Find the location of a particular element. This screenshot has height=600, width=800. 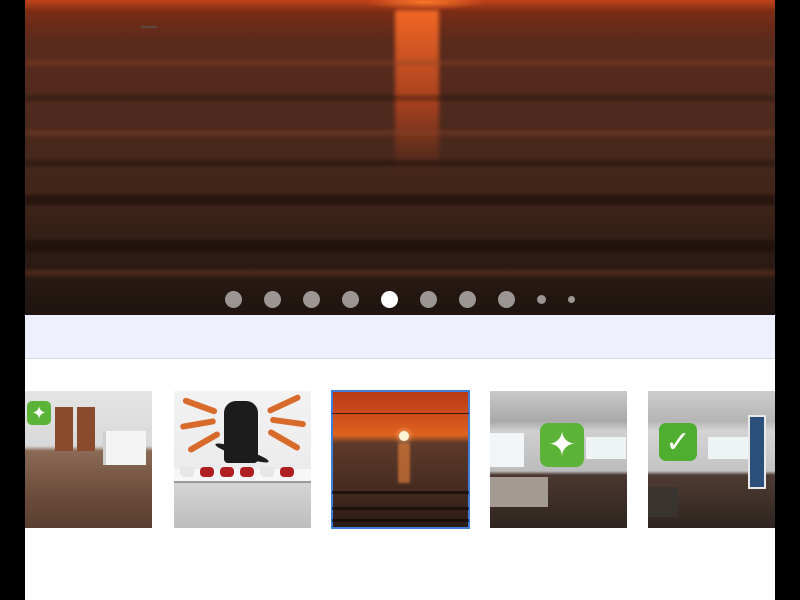

thumbnail-surf-mural is located at coordinates (242, 459).